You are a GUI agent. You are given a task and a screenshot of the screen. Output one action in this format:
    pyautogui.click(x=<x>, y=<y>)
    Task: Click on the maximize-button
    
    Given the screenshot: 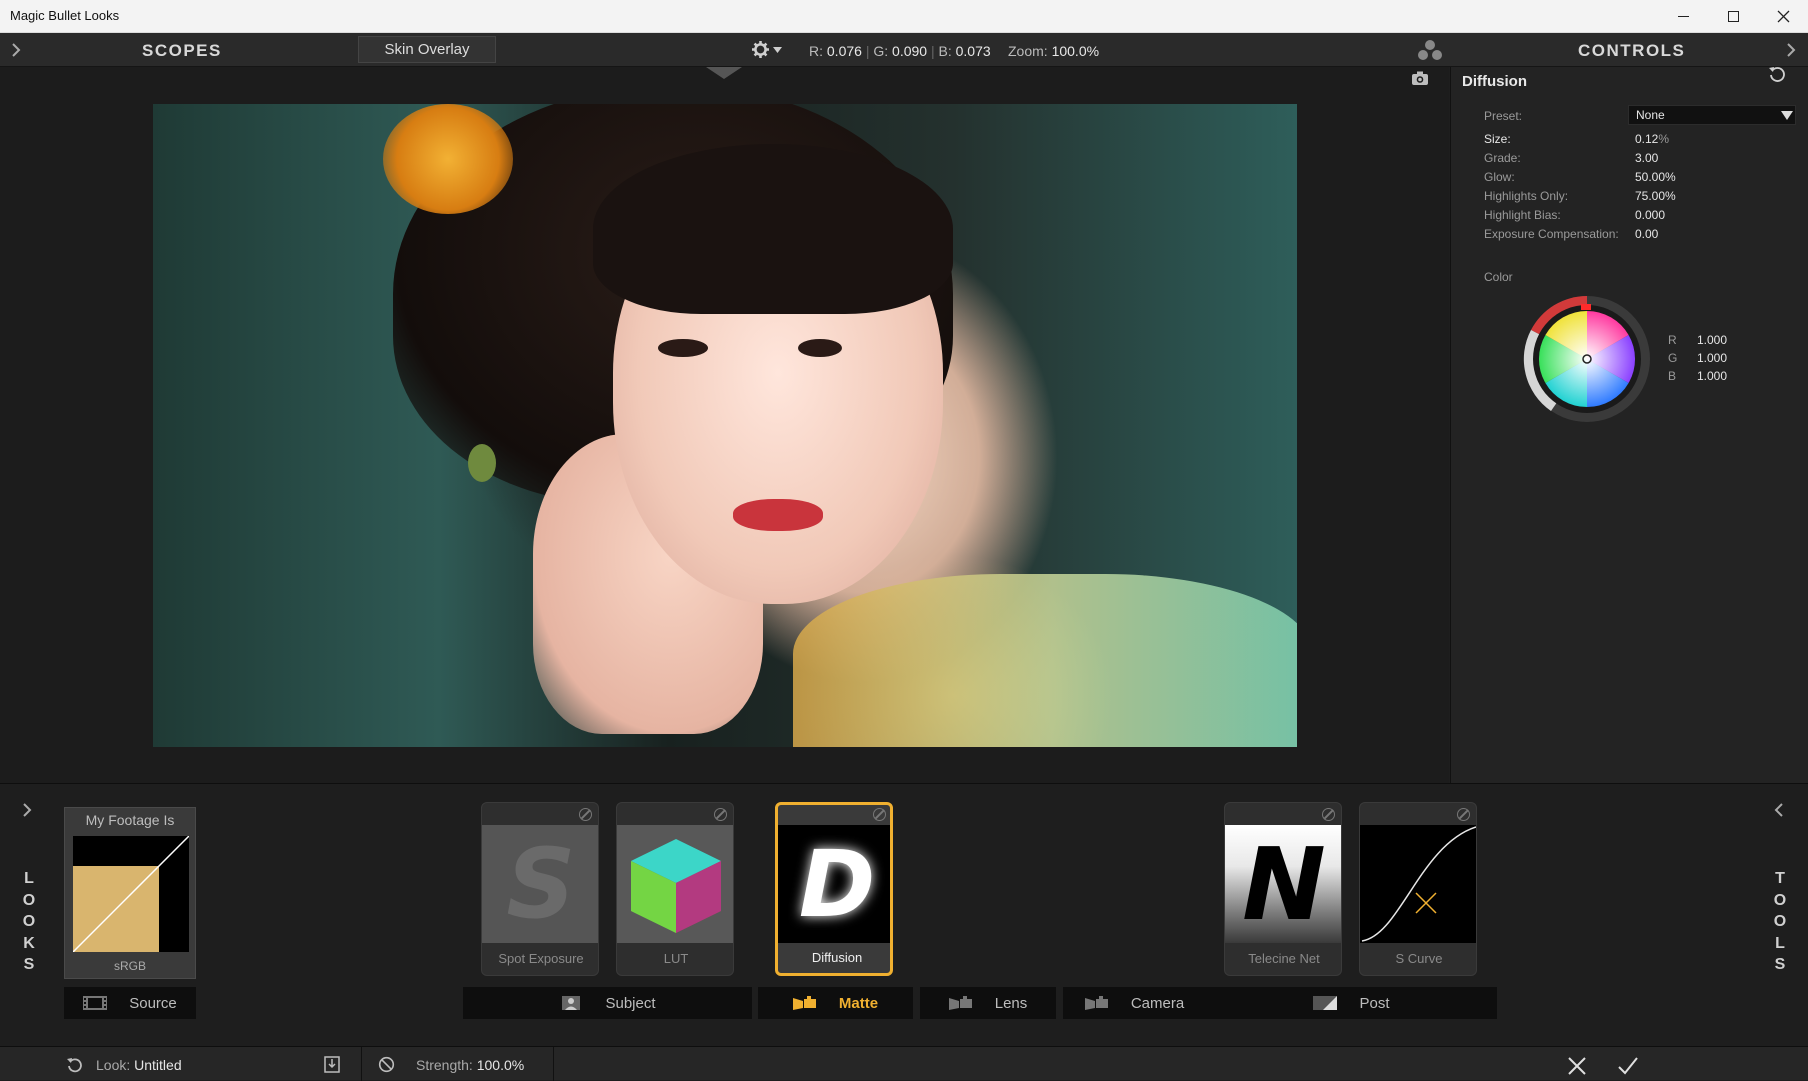 What is the action you would take?
    pyautogui.click(x=1733, y=16)
    